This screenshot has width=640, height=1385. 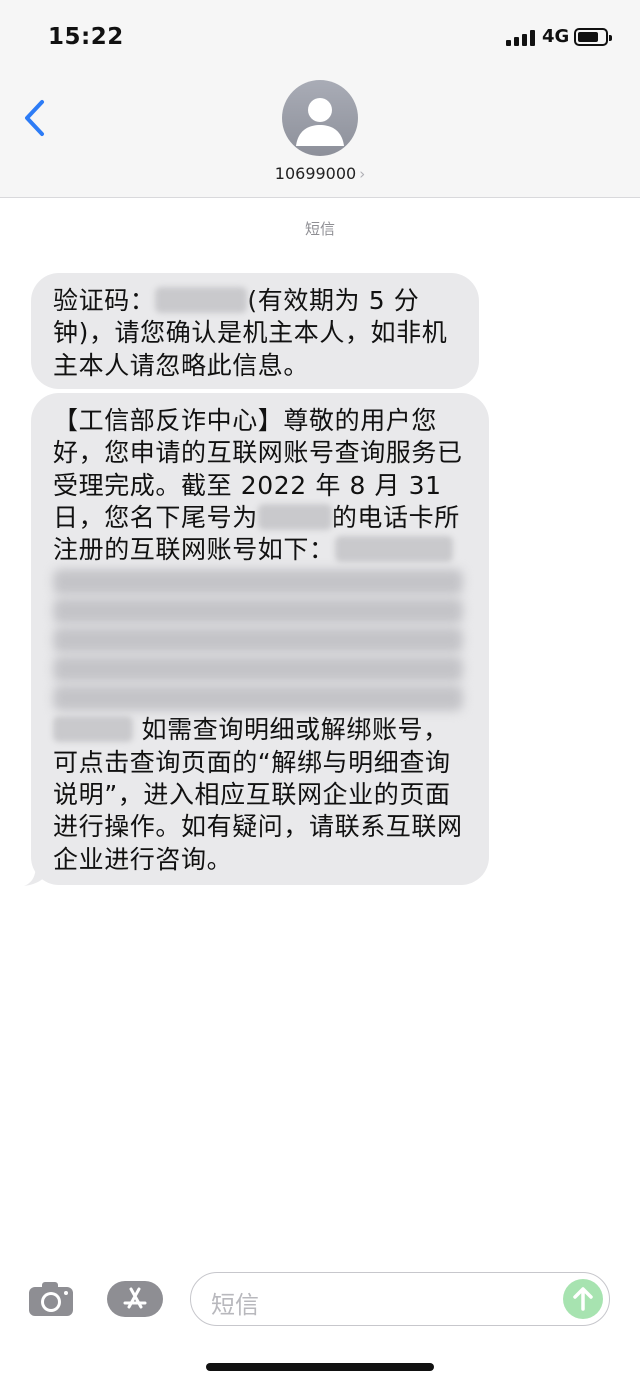 I want to click on message-input: 短信, so click(x=400, y=1299).